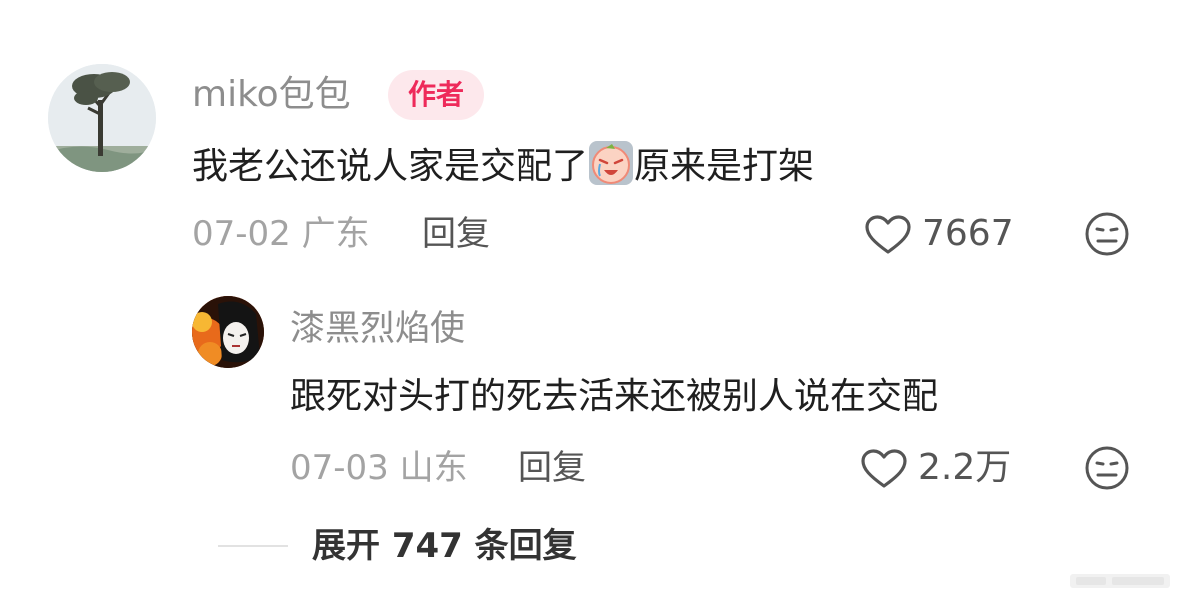 The width and height of the screenshot is (1179, 611). I want to click on expand-divider, so click(253, 546).